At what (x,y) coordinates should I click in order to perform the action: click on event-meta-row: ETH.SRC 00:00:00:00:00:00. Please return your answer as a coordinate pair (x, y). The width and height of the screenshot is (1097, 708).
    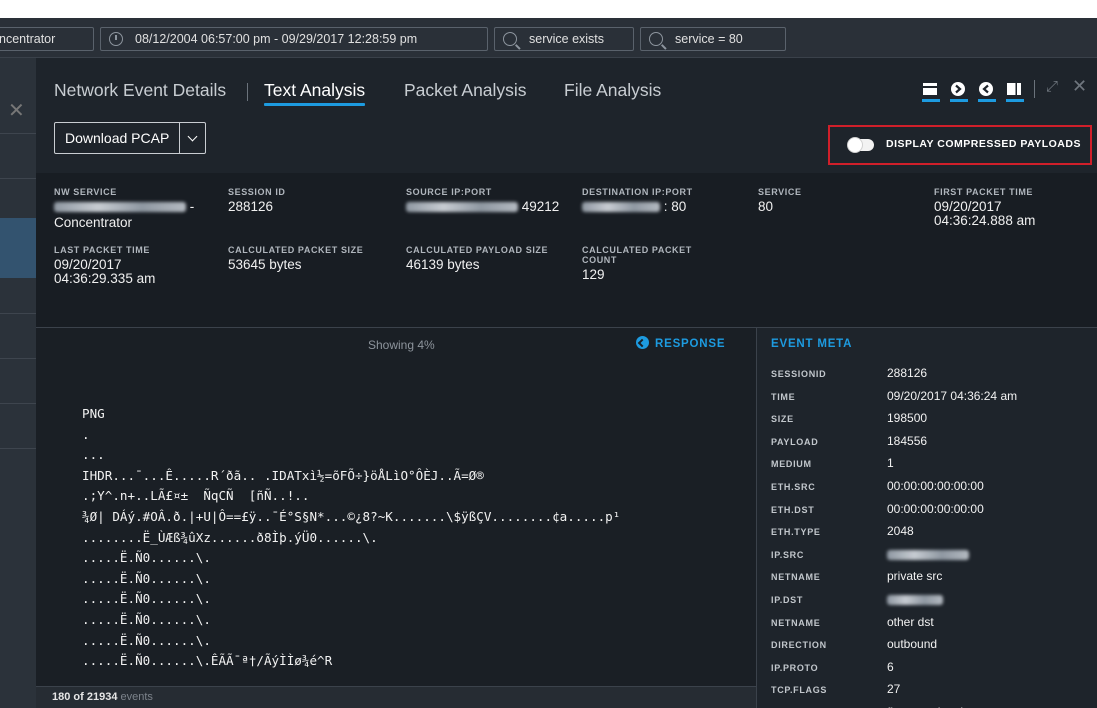
    Looking at the image, I should click on (931, 488).